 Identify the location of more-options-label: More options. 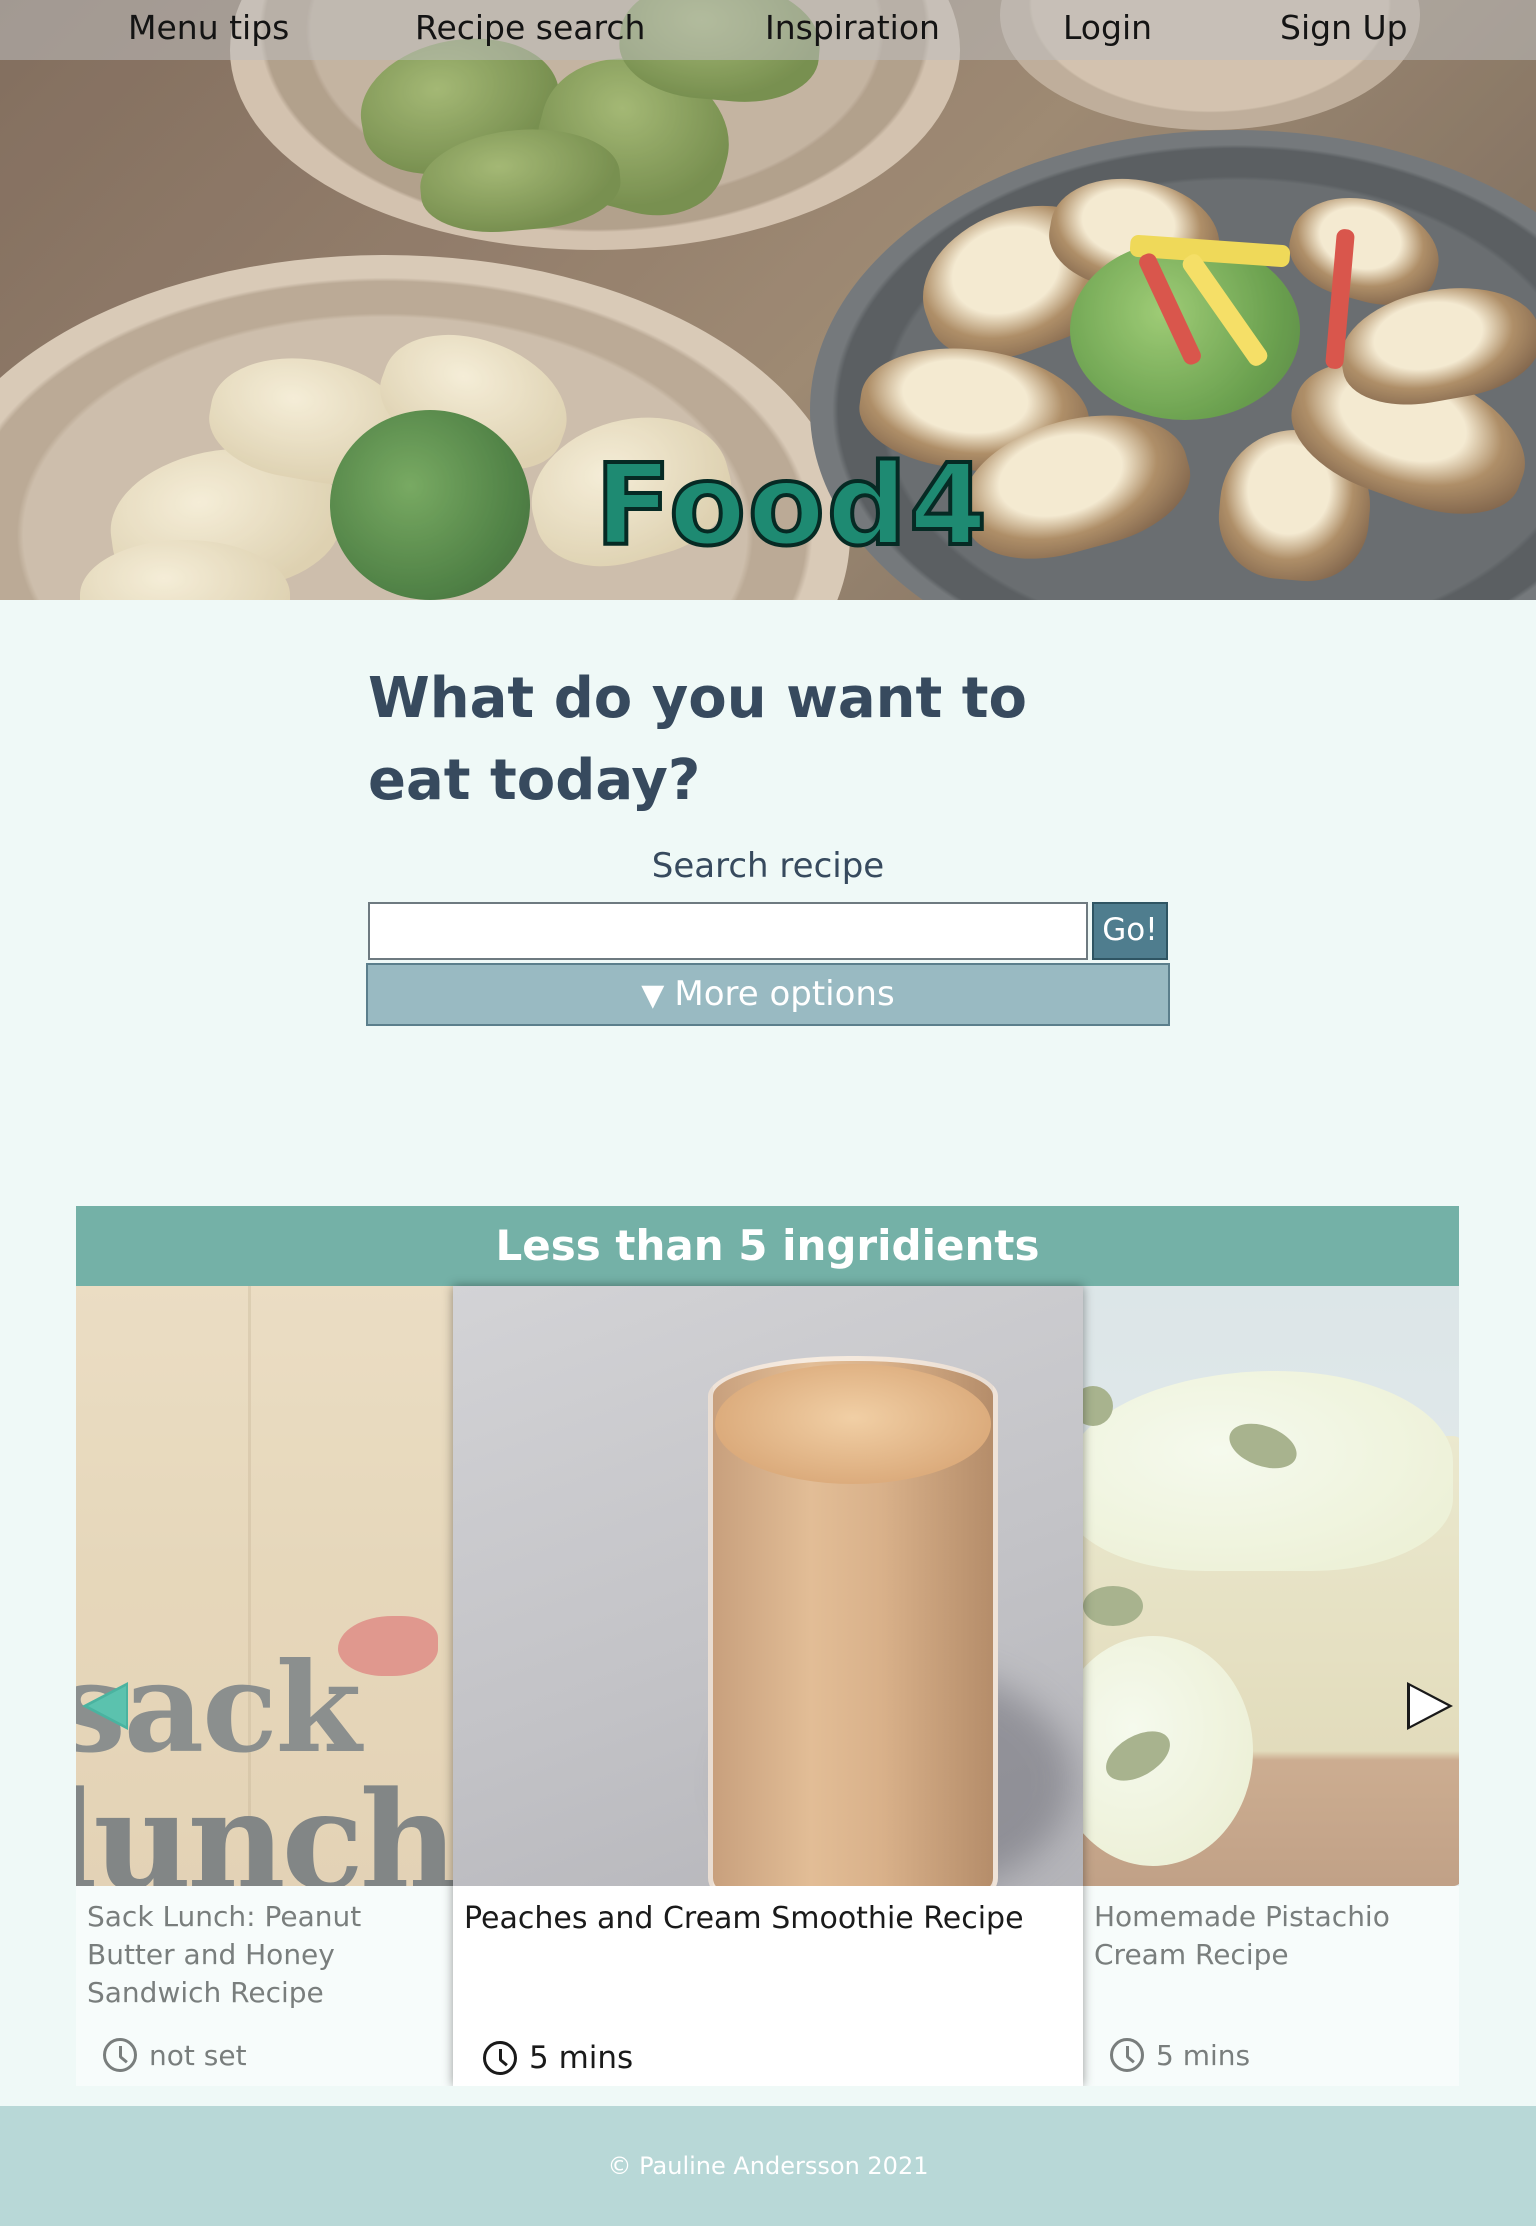
(784, 994).